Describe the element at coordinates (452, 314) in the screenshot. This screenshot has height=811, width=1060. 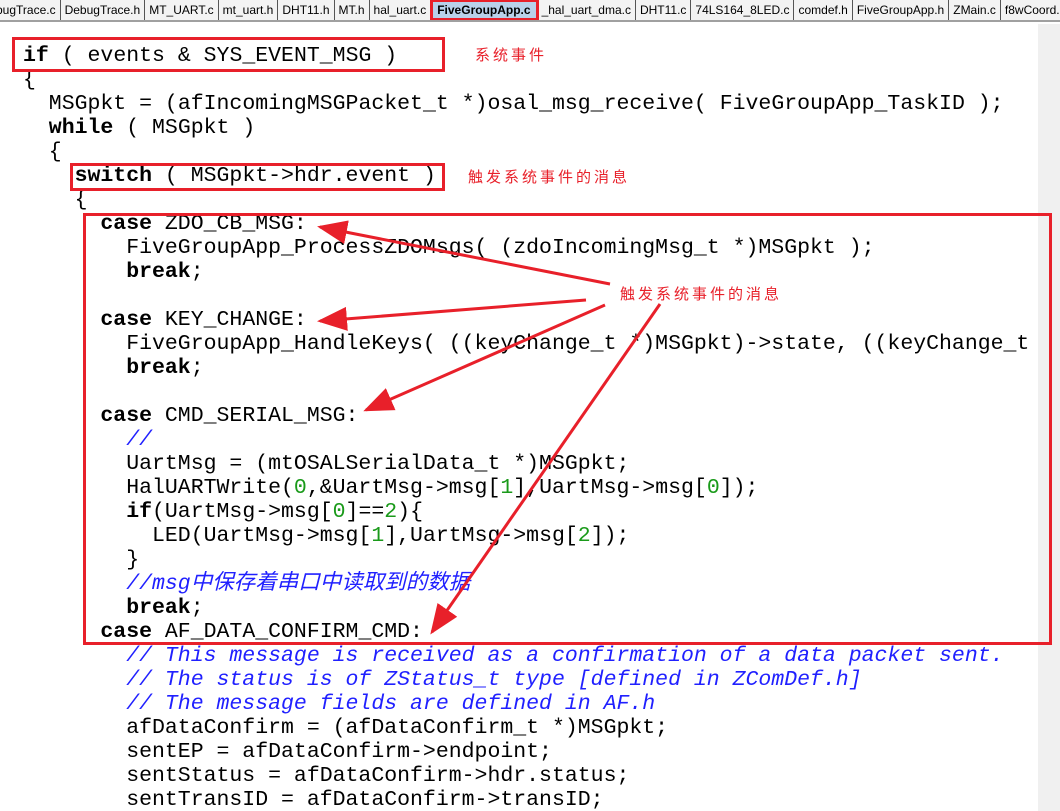
I see `arrow-to-key-change` at that location.